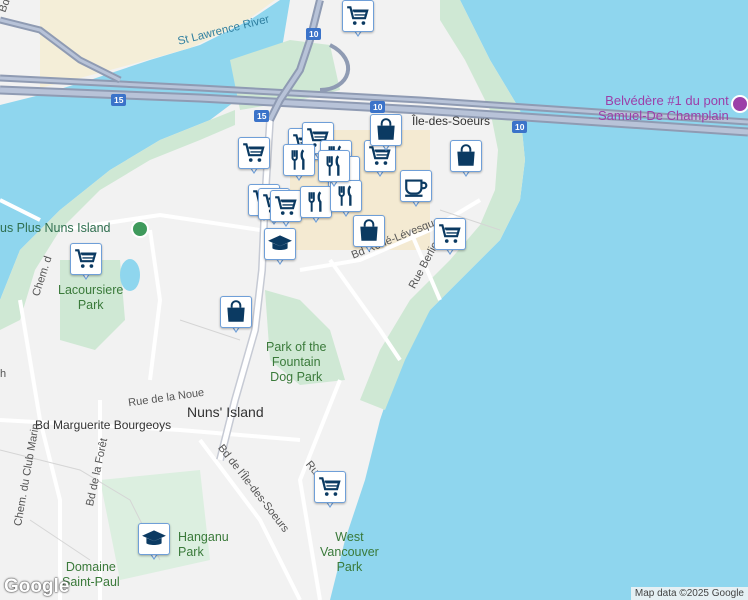 The height and width of the screenshot is (600, 748). I want to click on place-label-nuns-plus: us Plus Nuns Island, so click(55, 228).